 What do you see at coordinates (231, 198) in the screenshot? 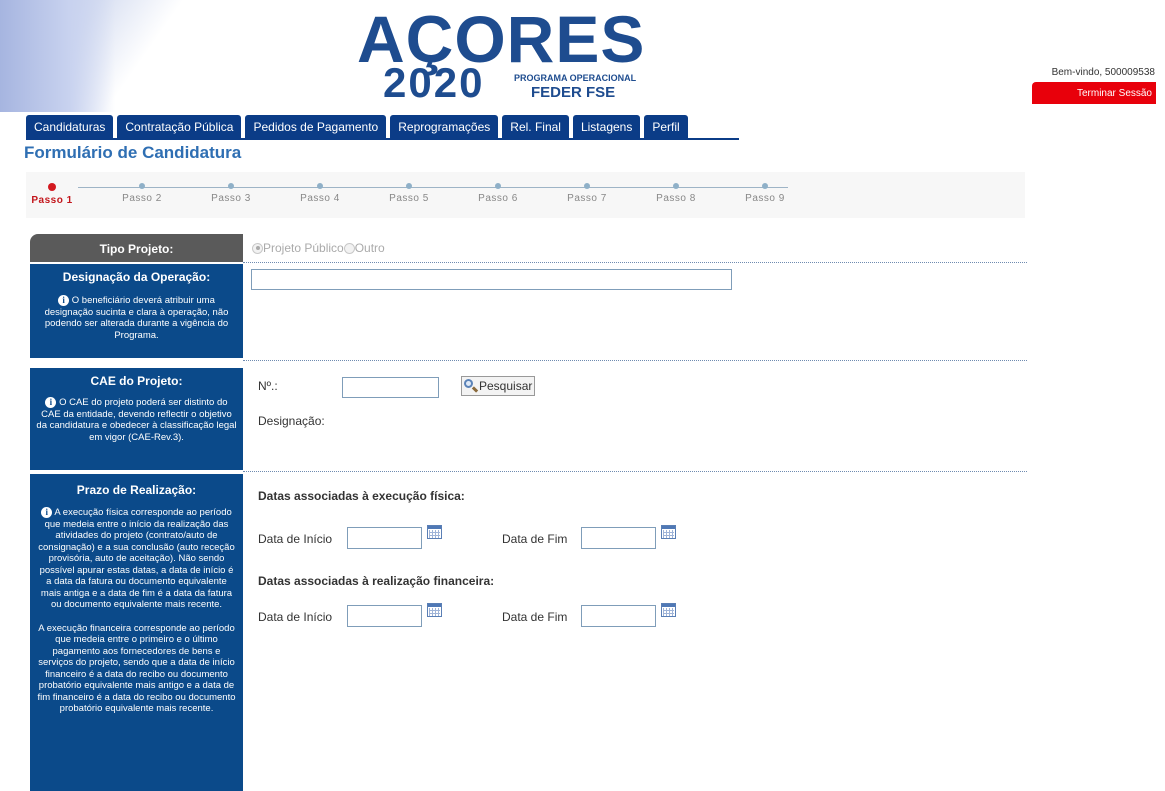
I see `step-label: Passo 3` at bounding box center [231, 198].